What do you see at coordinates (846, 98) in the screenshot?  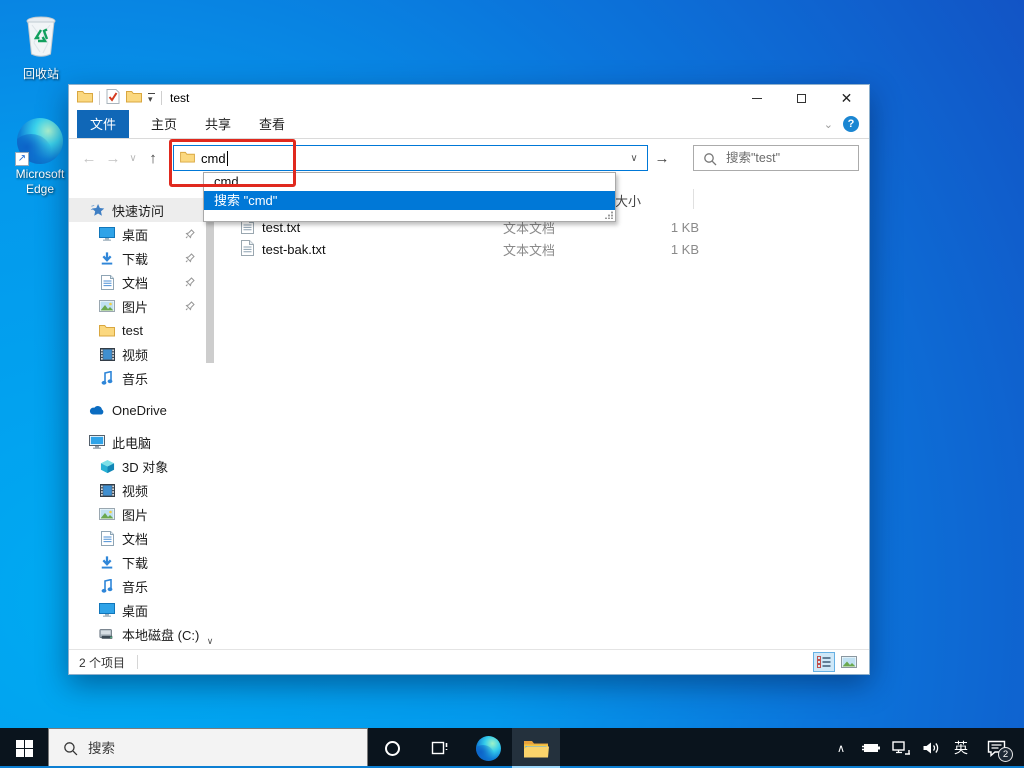 I see `close-button: ✕` at bounding box center [846, 98].